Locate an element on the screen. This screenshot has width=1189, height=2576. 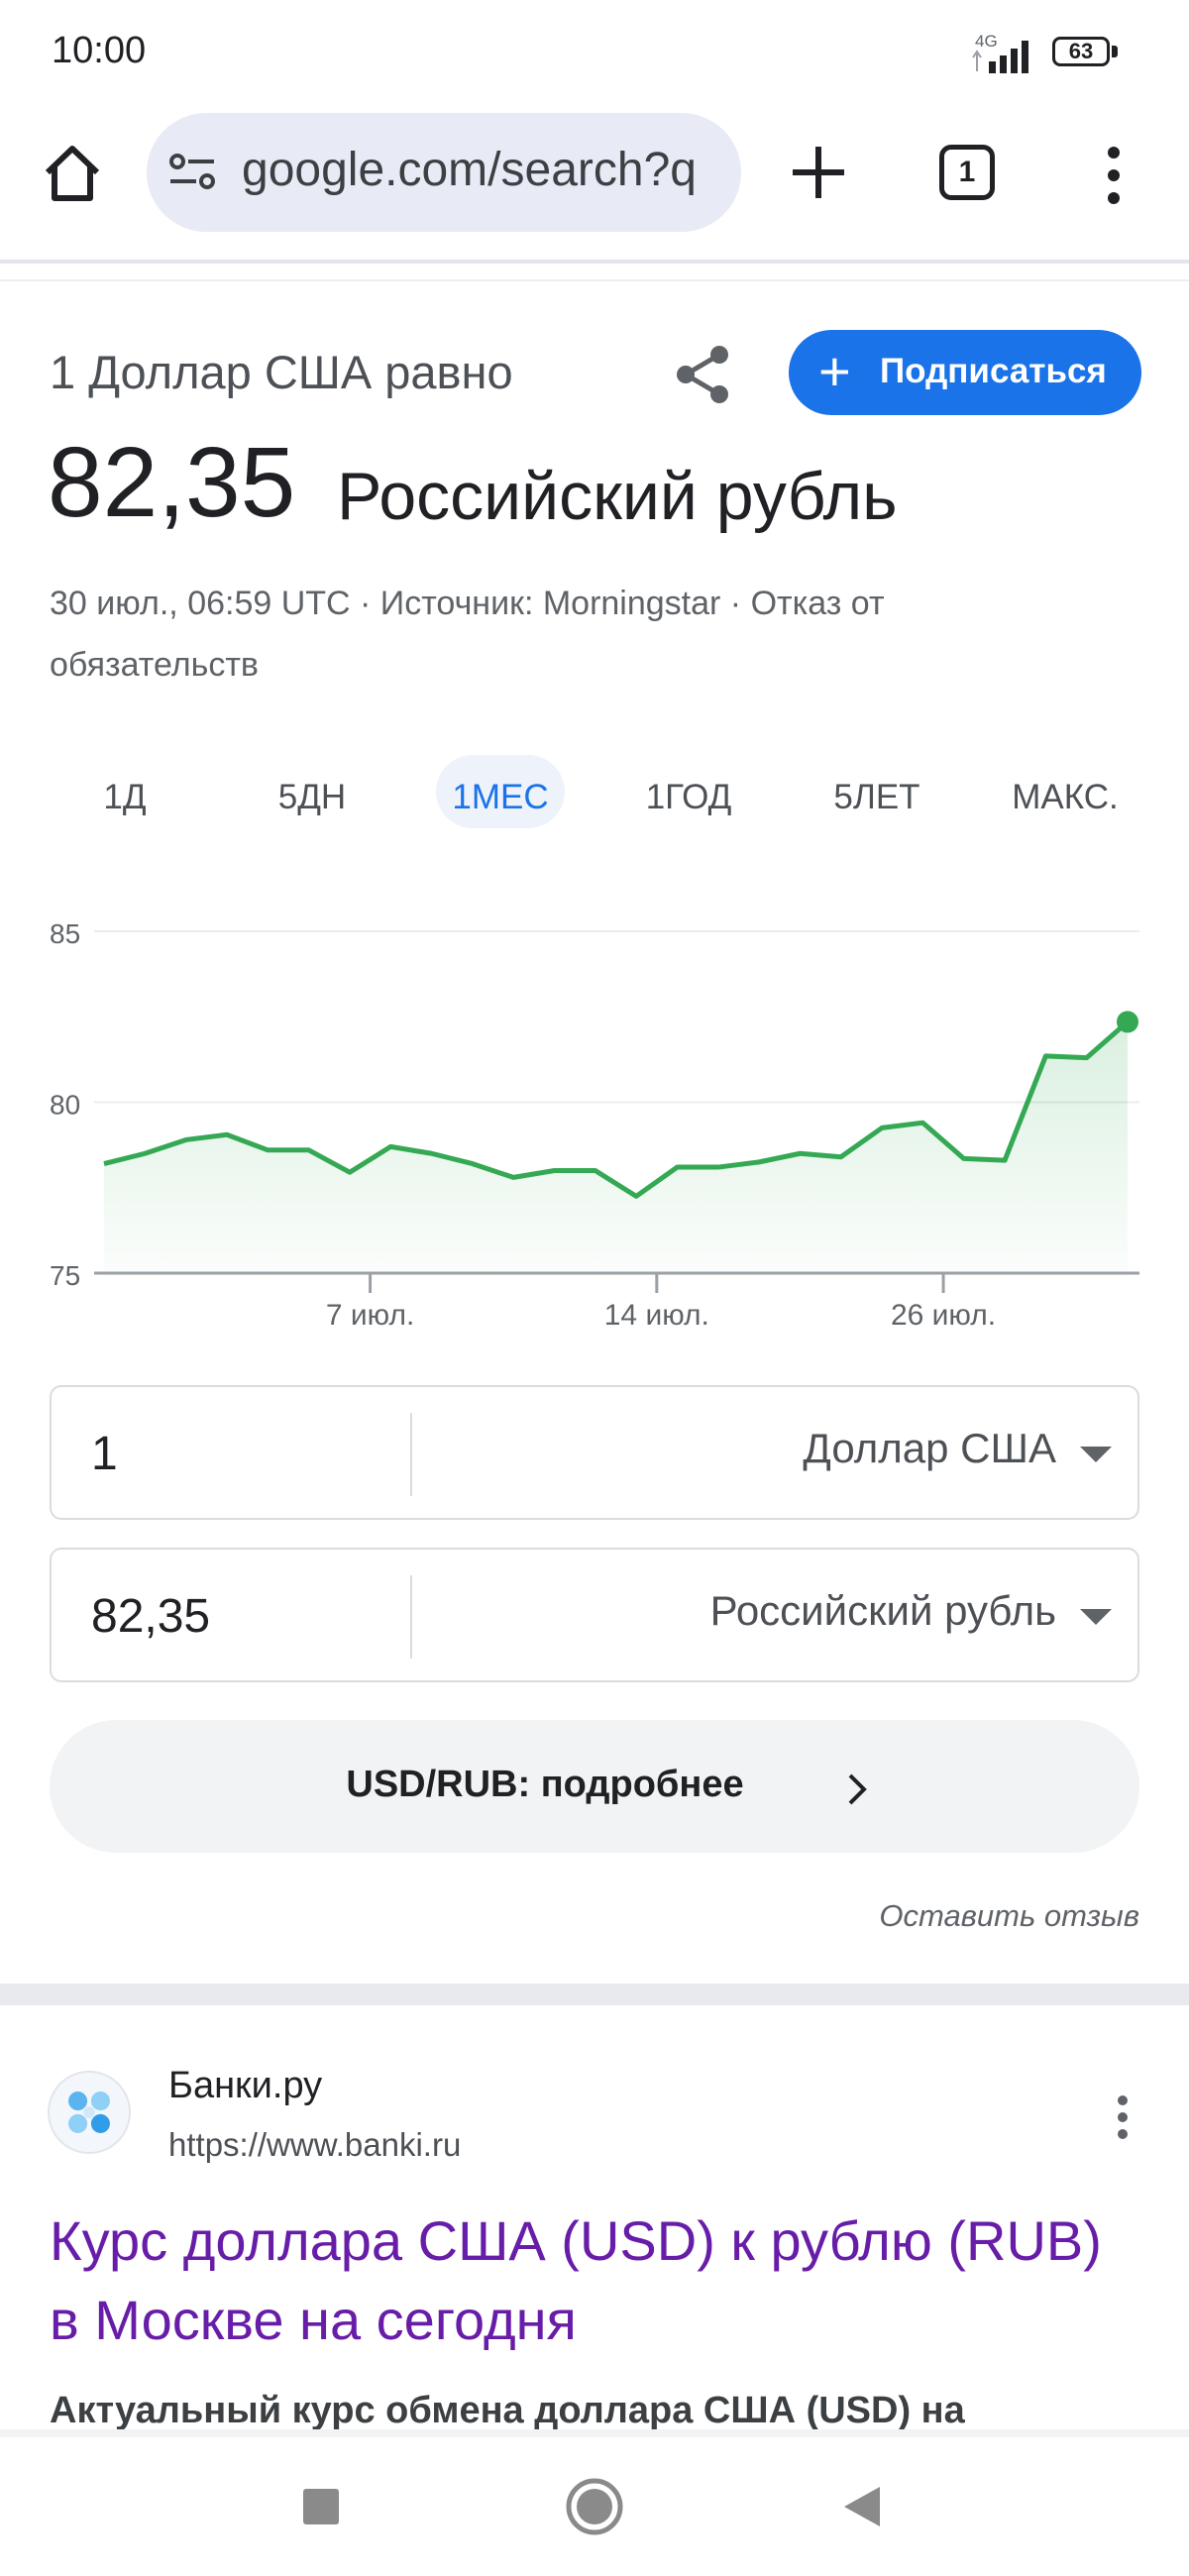
period-tab-1y: 1ГОД is located at coordinates (688, 797).